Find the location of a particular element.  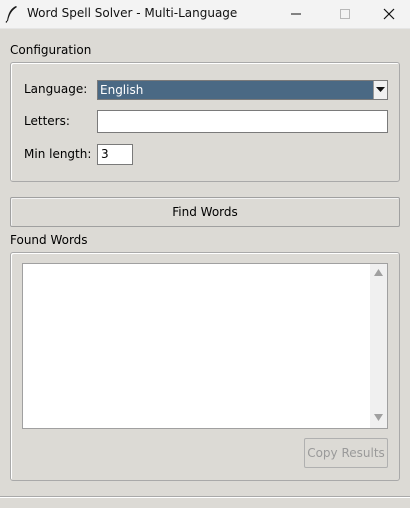

language-select: English is located at coordinates (242, 90).